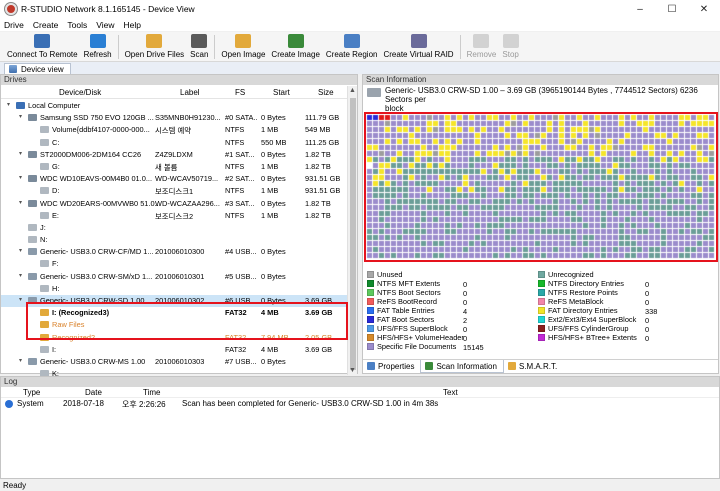 Image resolution: width=720 pixels, height=491 pixels. What do you see at coordinates (418, 47) in the screenshot?
I see `create-virtual-raid-button: Create Virtual RAID` at bounding box center [418, 47].